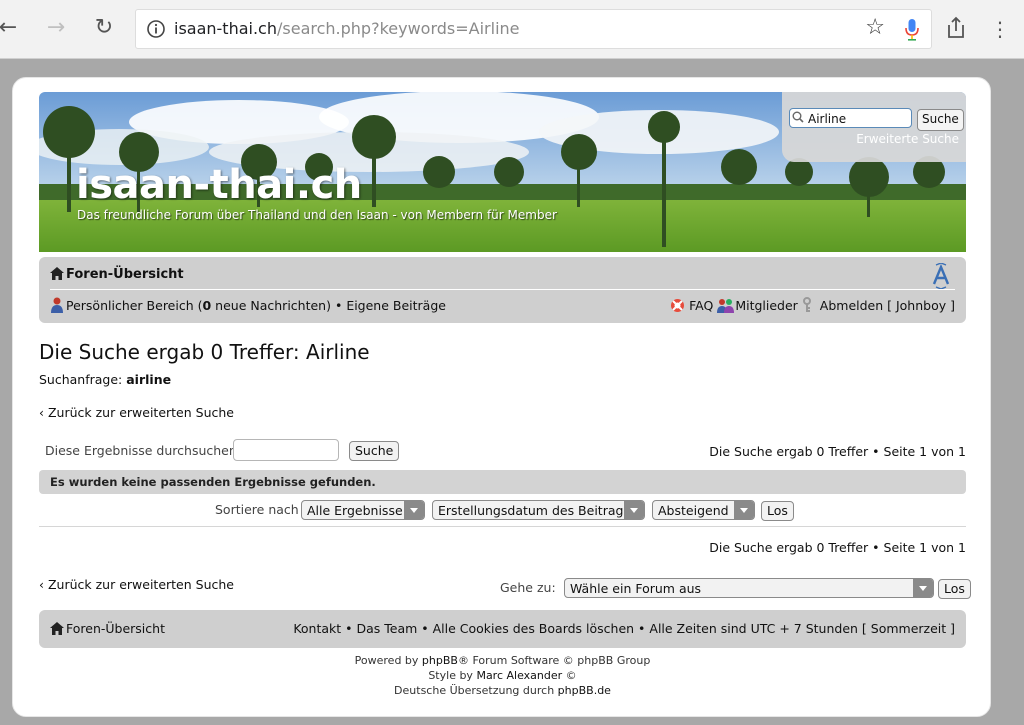 The width and height of the screenshot is (1024, 725). Describe the element at coordinates (11, 28) in the screenshot. I see `back-arrow-icon: ←` at that location.